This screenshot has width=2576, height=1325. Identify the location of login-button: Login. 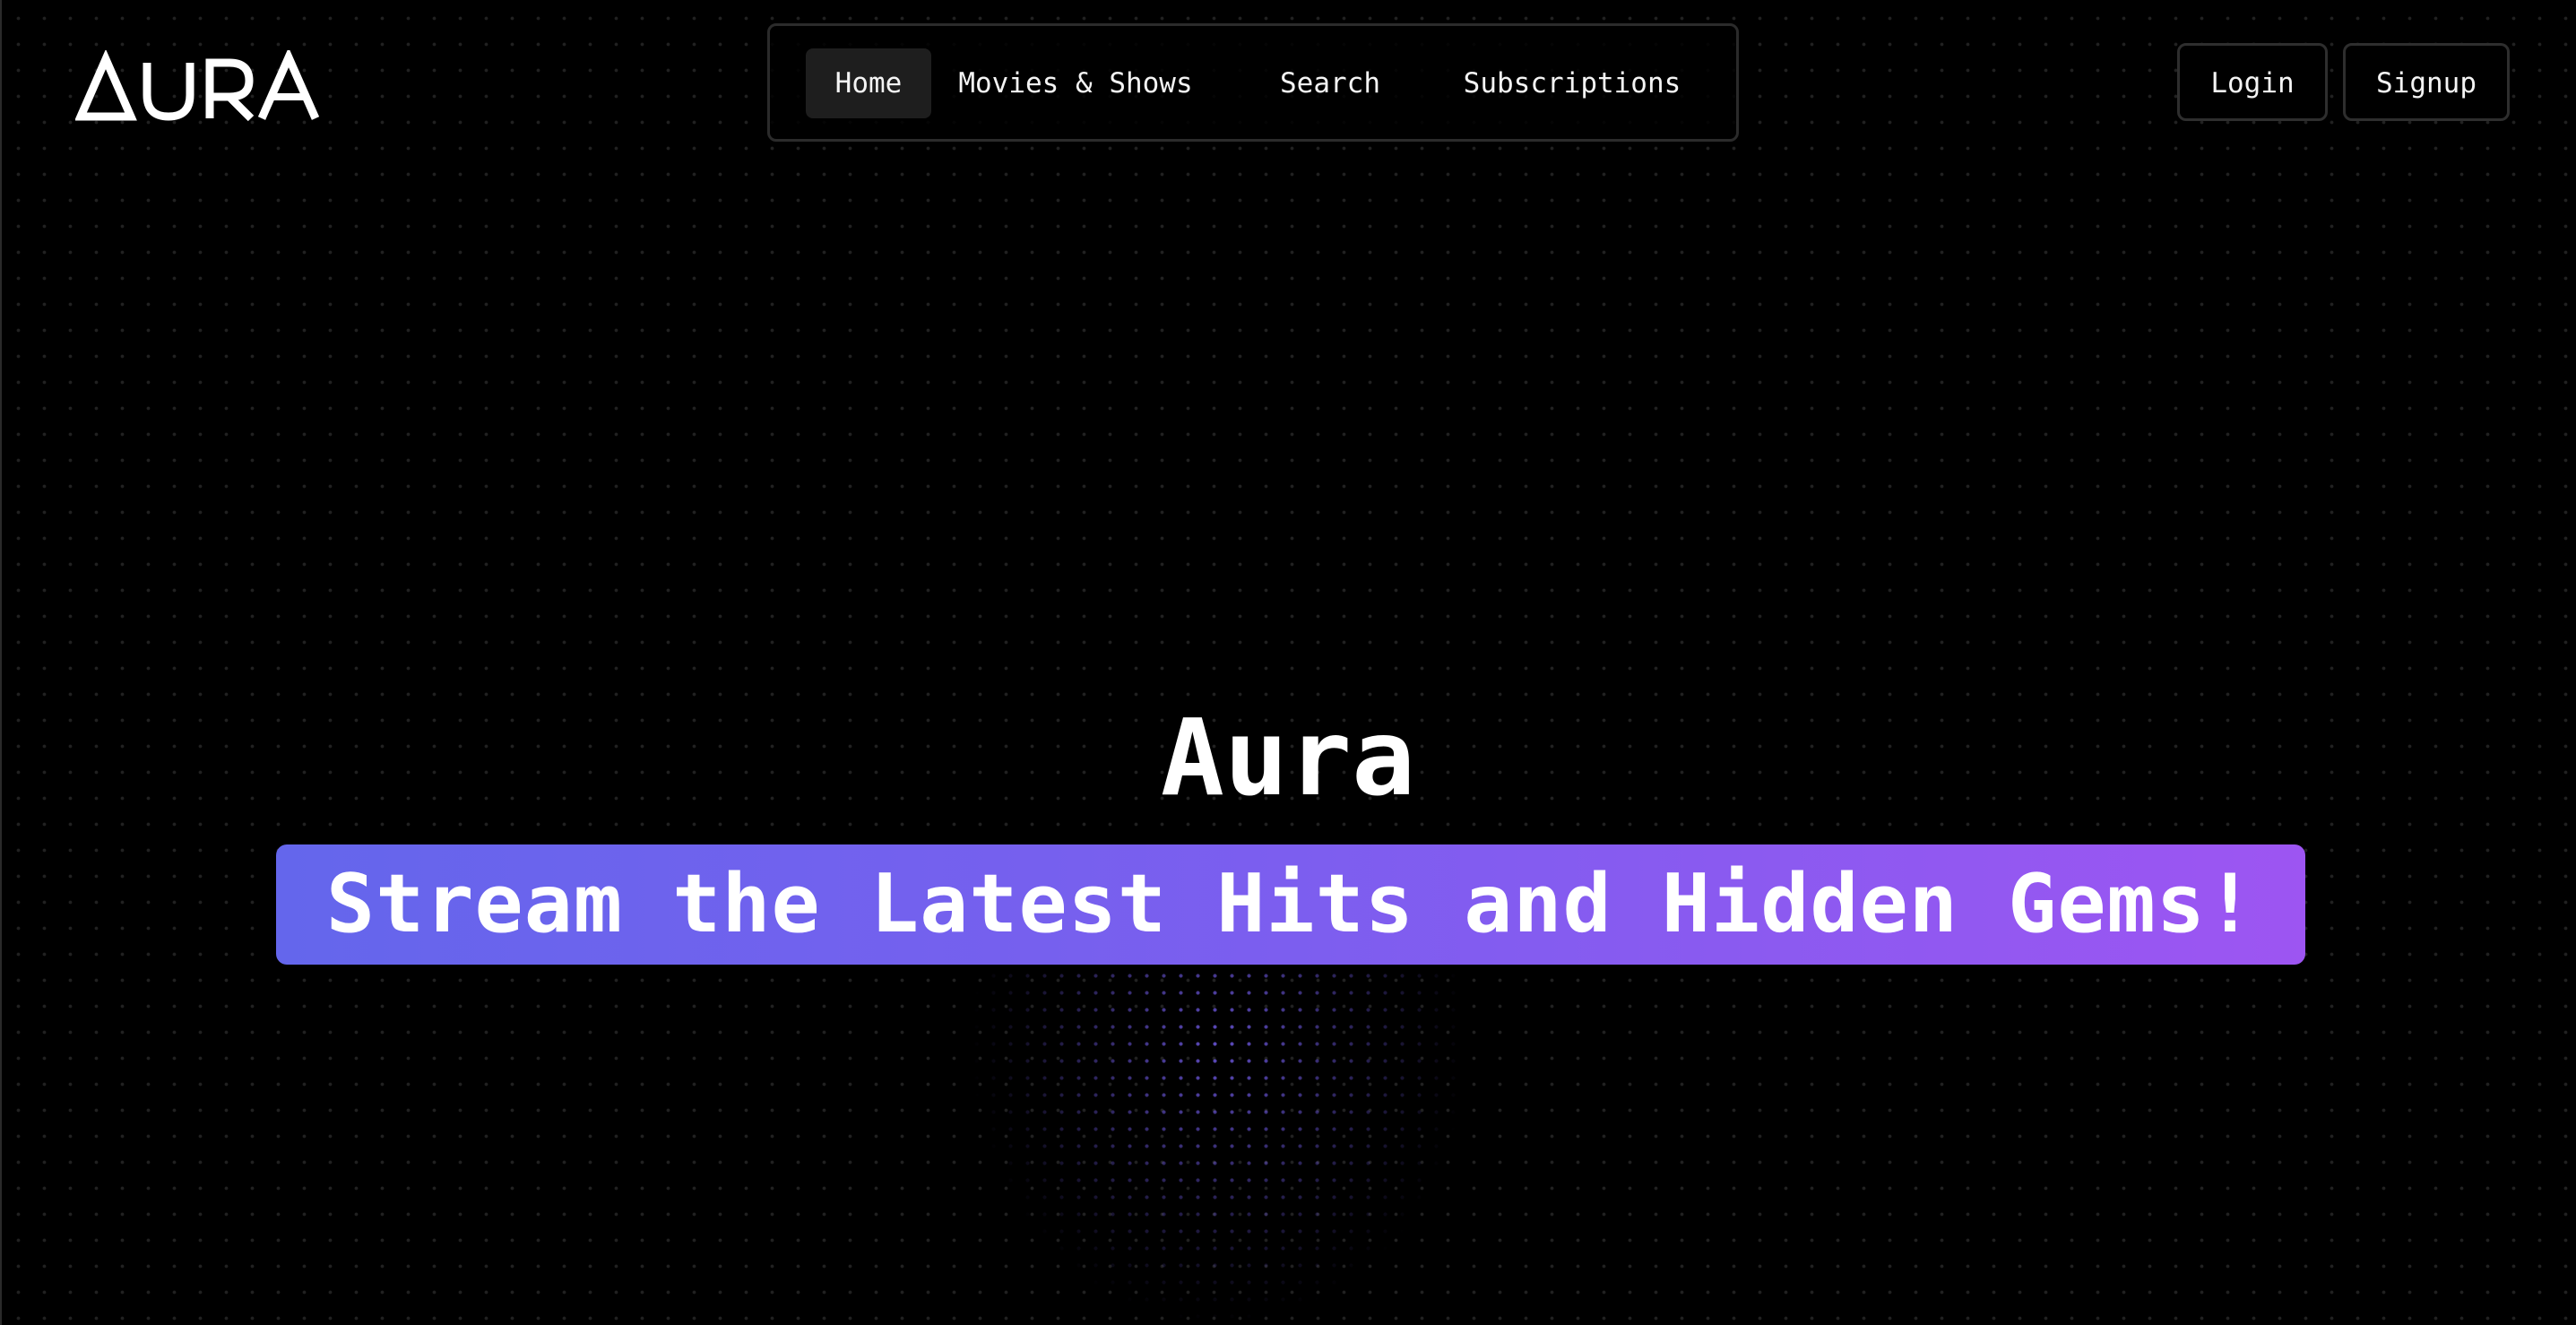
(2252, 82).